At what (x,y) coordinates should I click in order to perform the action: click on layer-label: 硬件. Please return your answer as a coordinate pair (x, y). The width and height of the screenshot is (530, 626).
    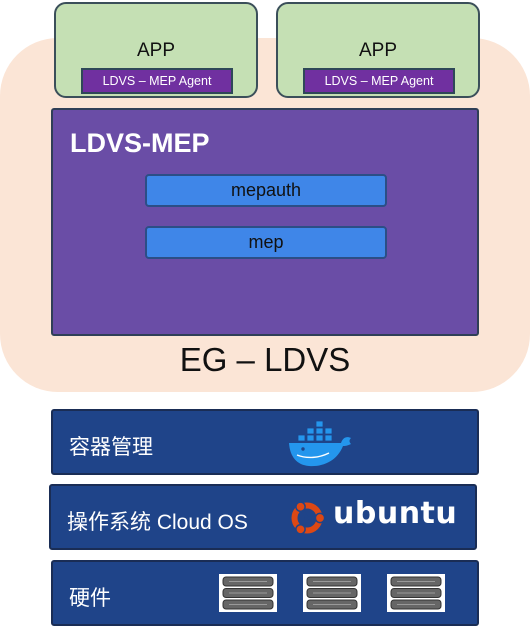
    Looking at the image, I should click on (90, 598).